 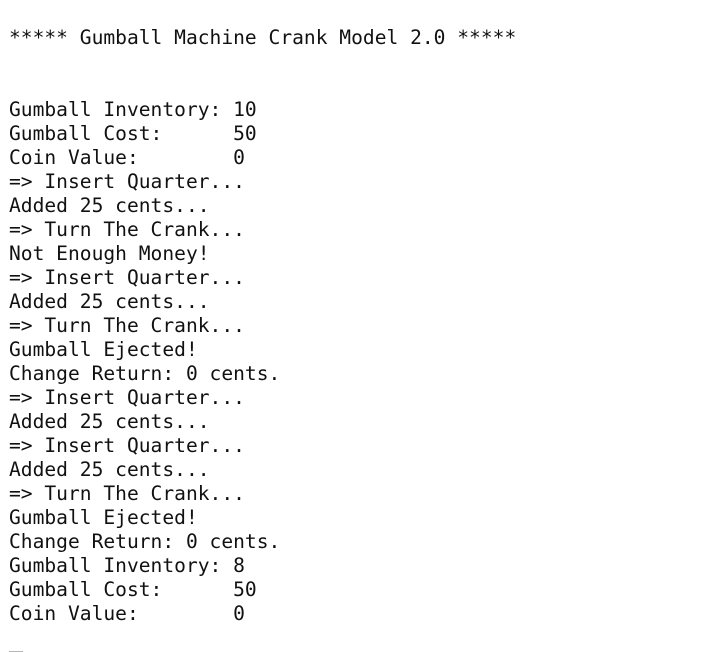 What do you see at coordinates (109, 253) in the screenshot?
I see `console-line: Not Enough Money!` at bounding box center [109, 253].